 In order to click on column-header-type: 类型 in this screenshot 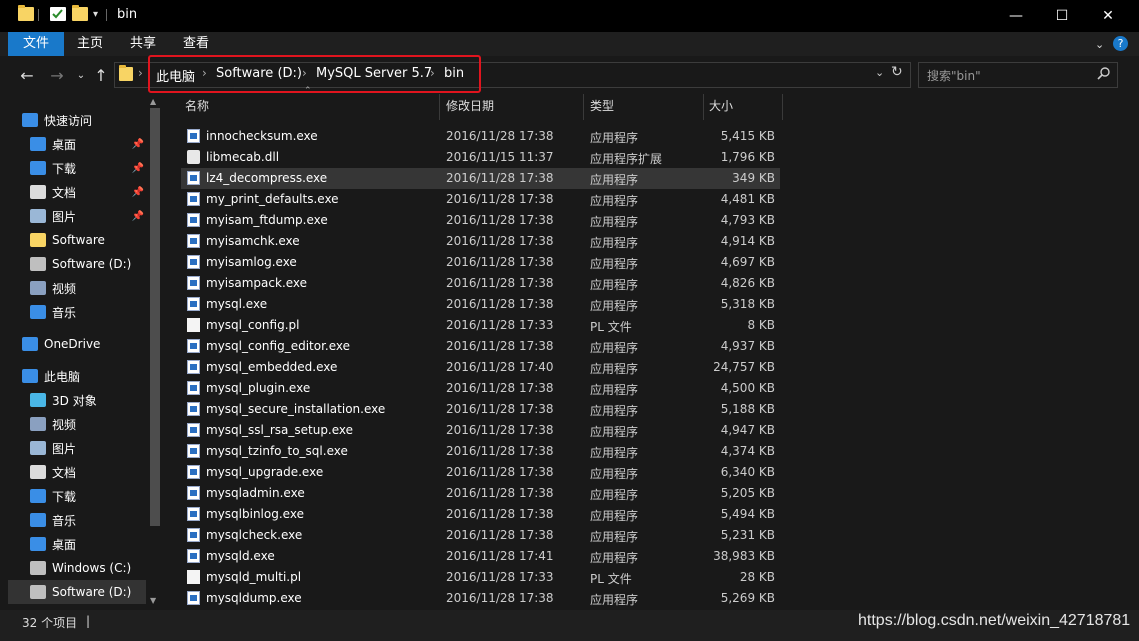, I will do `click(602, 108)`.